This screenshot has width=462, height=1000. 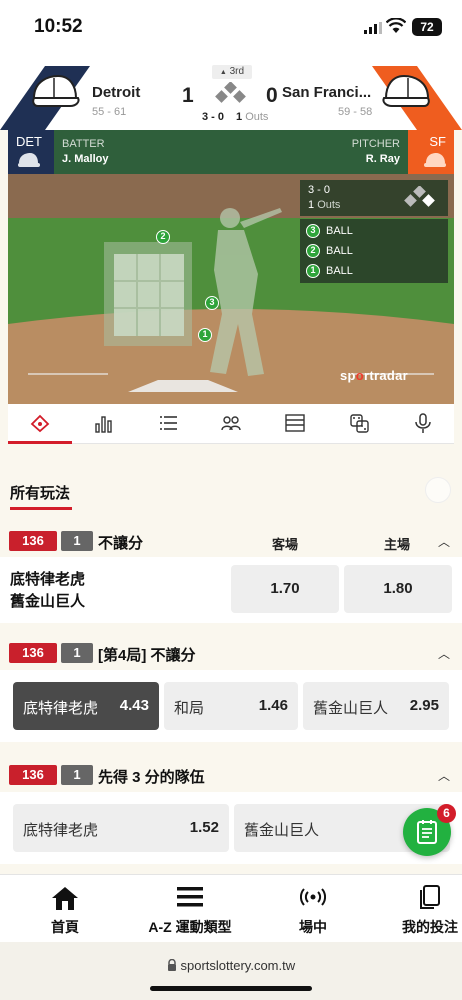 What do you see at coordinates (65, 909) in the screenshot?
I see `nav-home: 首頁` at bounding box center [65, 909].